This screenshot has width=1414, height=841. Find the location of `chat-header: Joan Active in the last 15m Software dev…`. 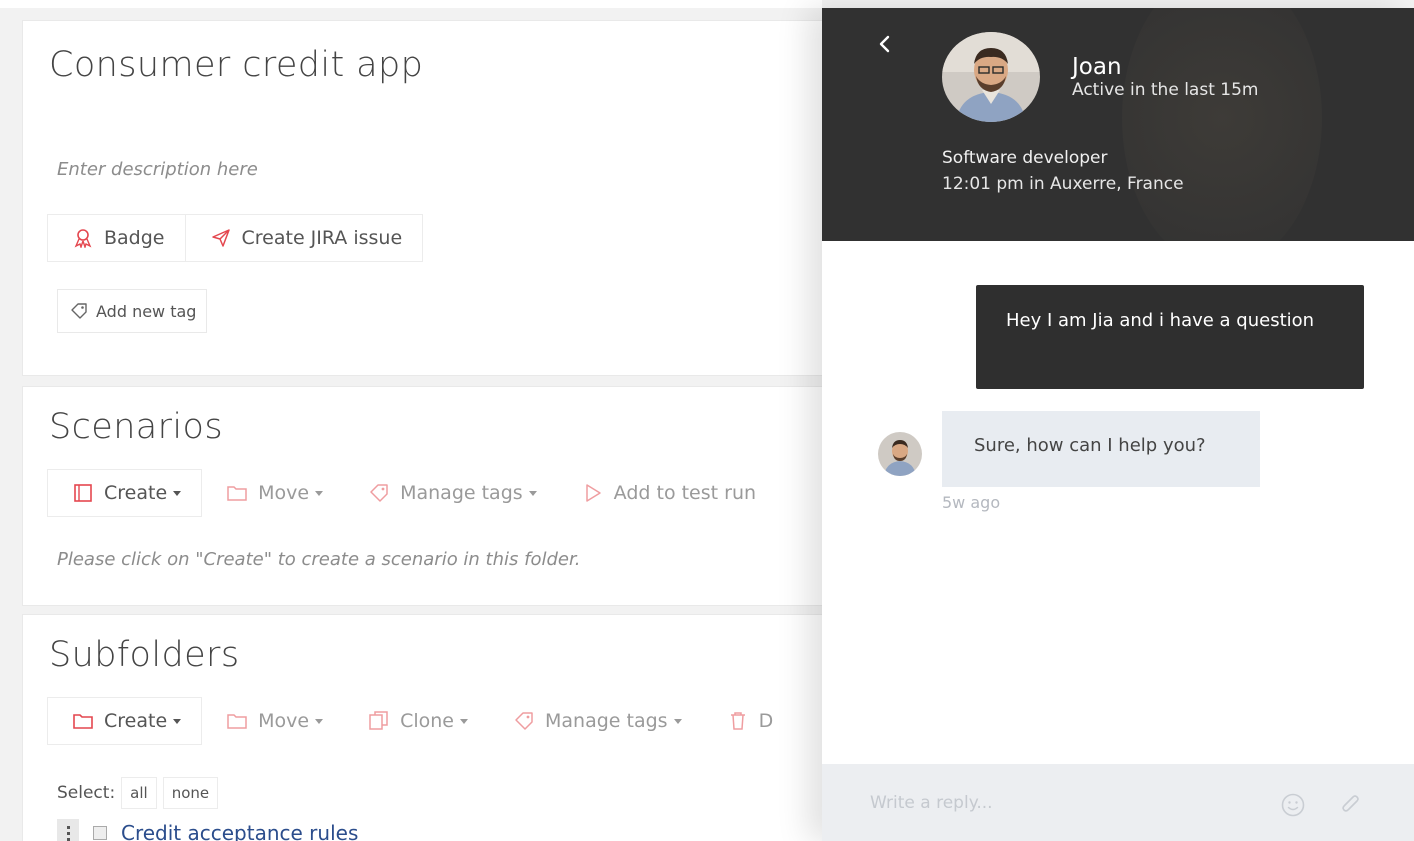

chat-header: Joan Active in the last 15m Software dev… is located at coordinates (1118, 124).